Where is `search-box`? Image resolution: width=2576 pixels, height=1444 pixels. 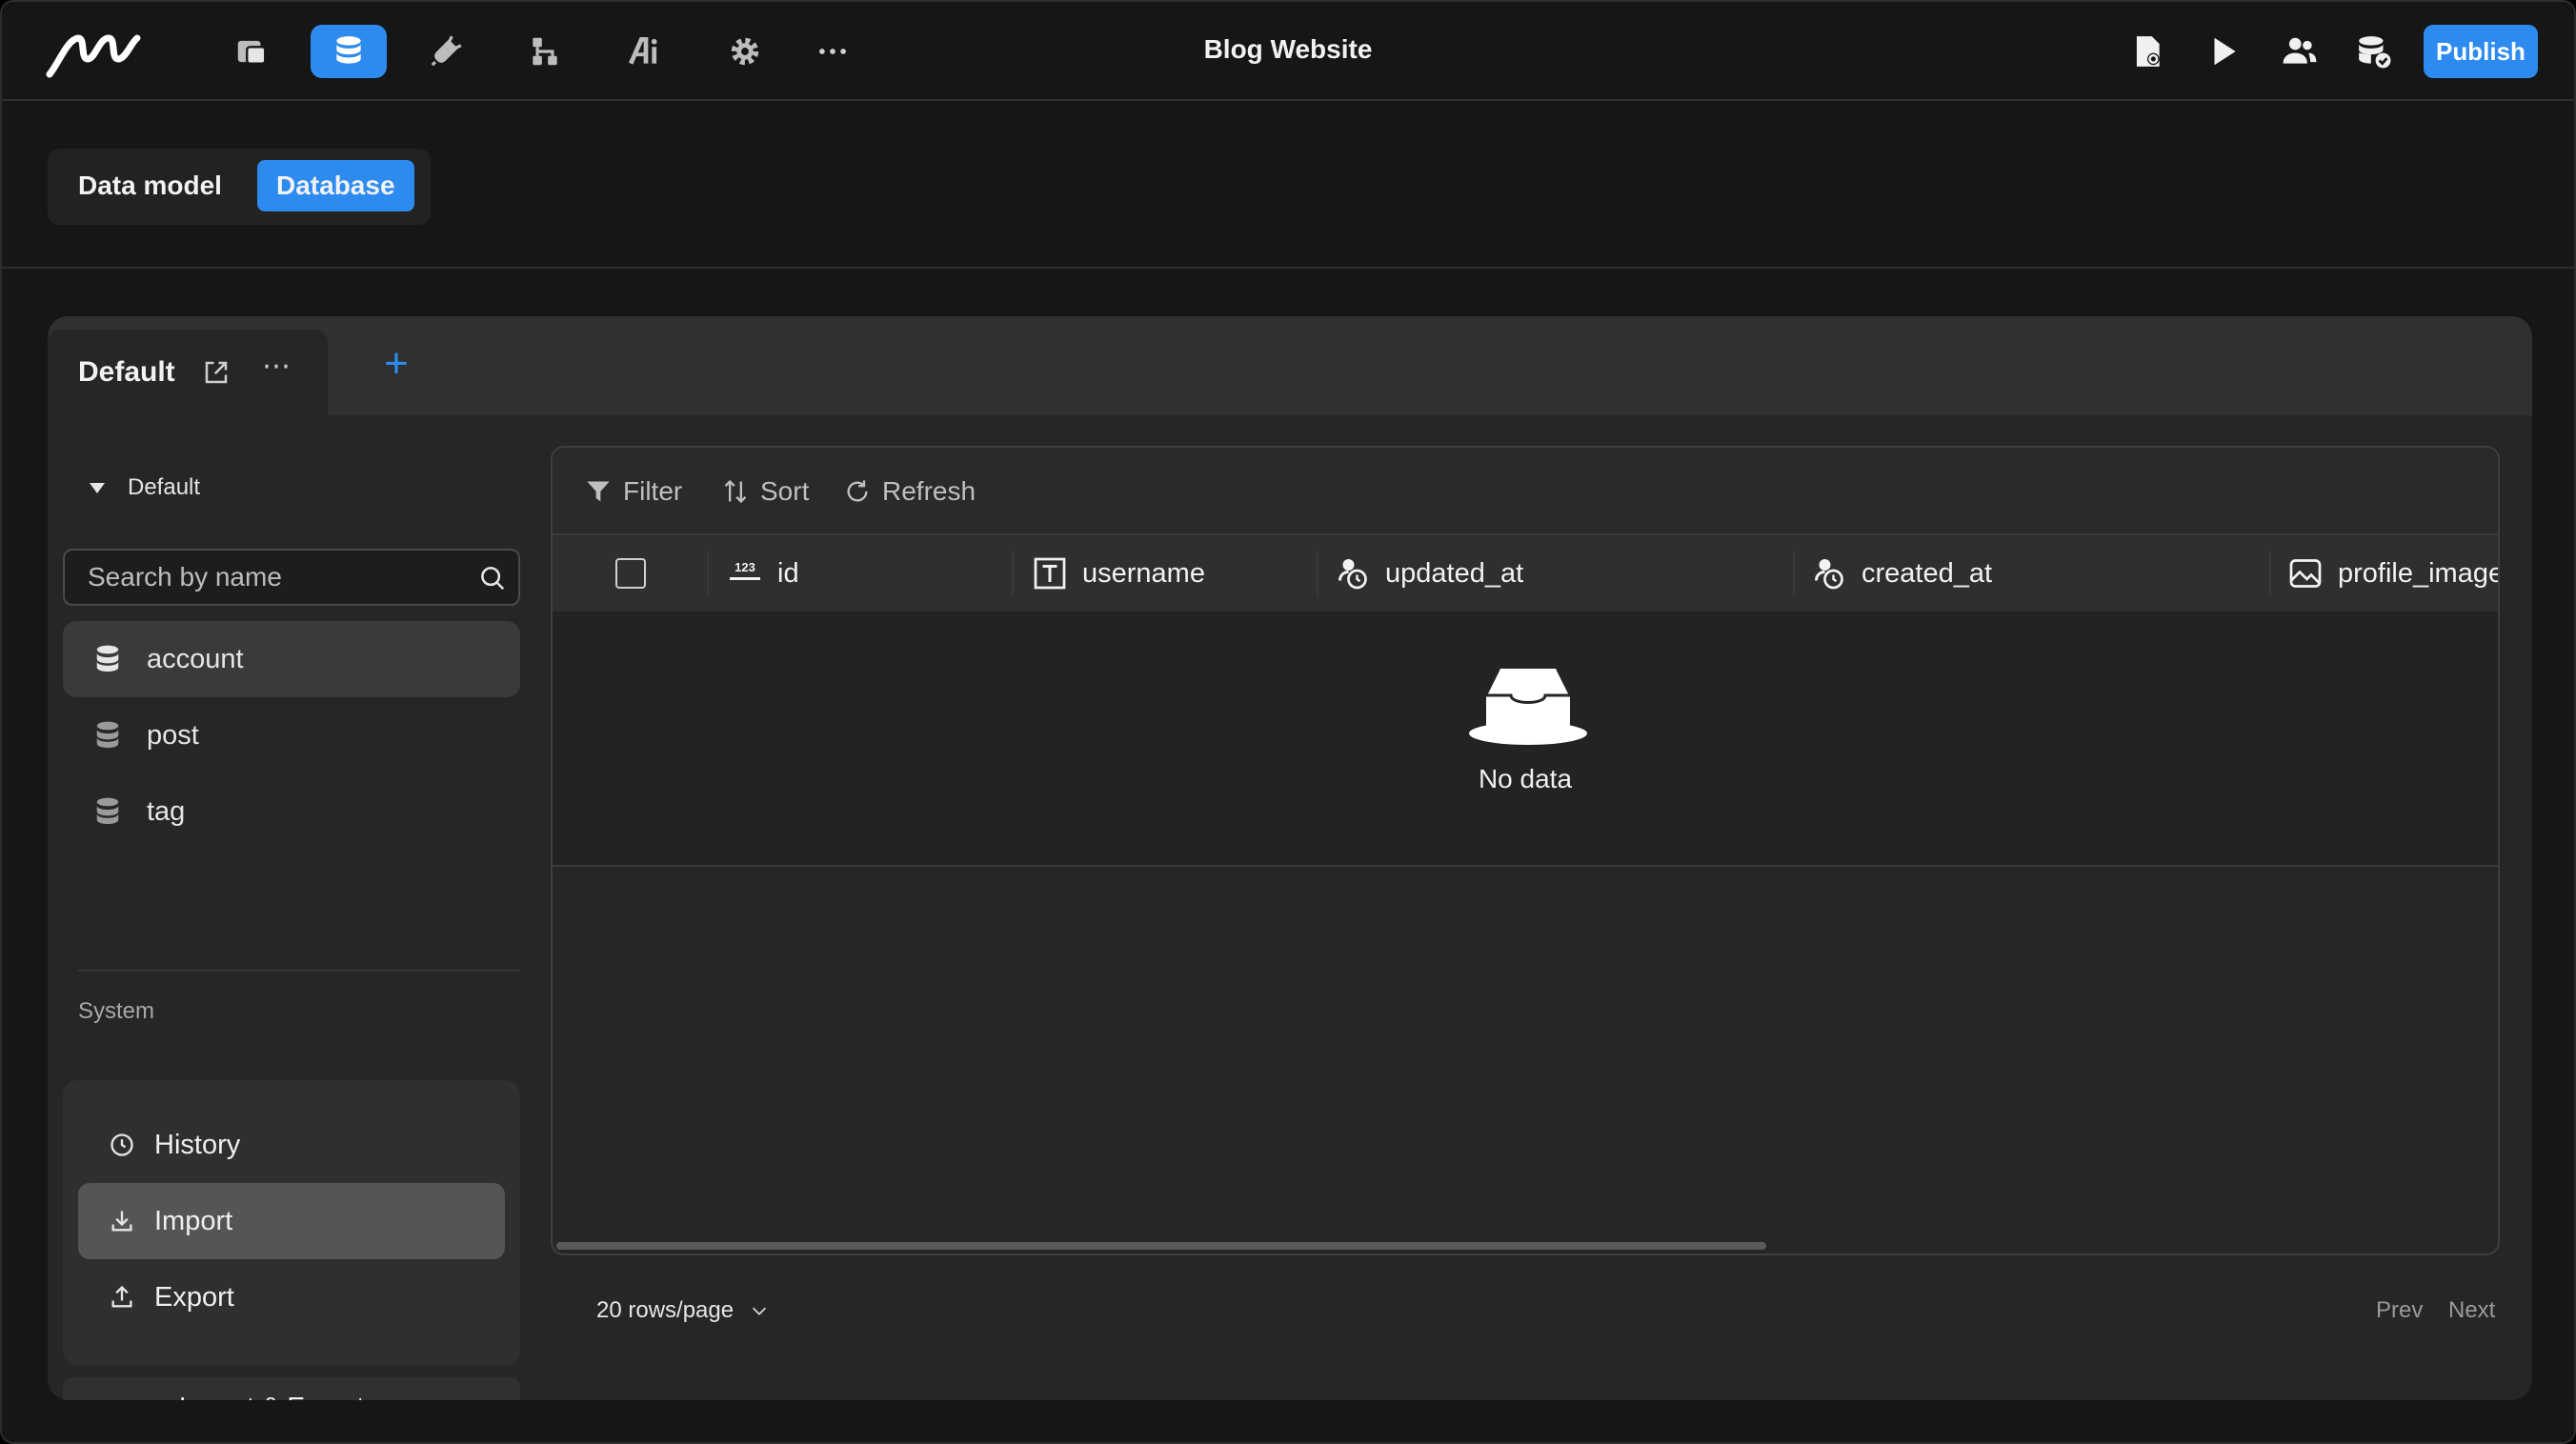
search-box is located at coordinates (292, 577).